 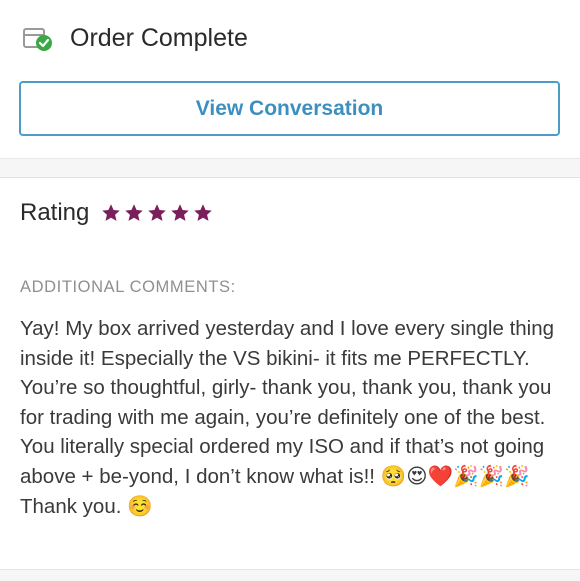 I want to click on rating-stars, so click(x=157, y=213).